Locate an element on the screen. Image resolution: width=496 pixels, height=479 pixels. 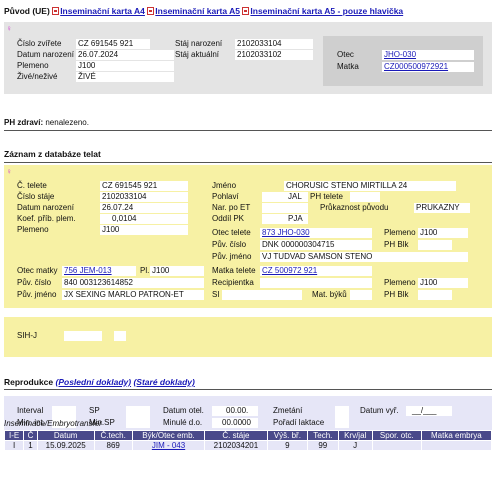
col-ctech: Č.tech. is located at coordinates (113, 435).